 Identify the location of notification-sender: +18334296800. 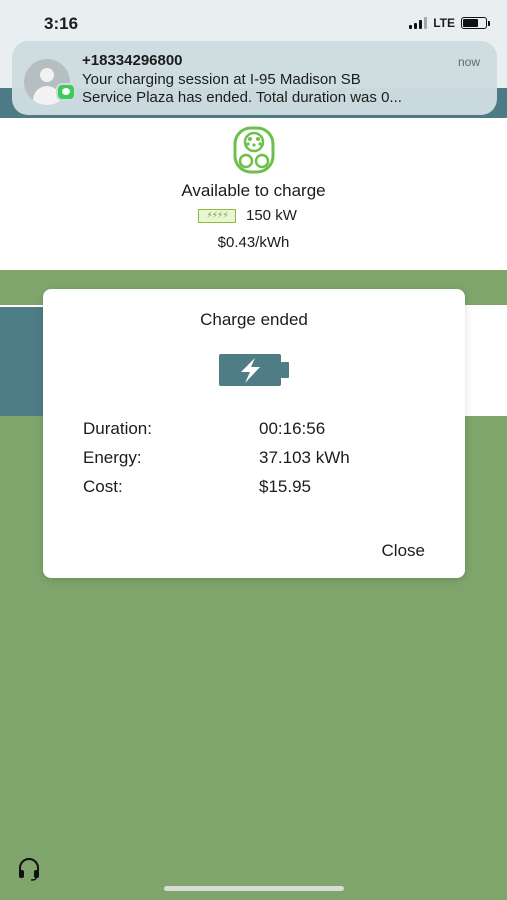
(132, 60).